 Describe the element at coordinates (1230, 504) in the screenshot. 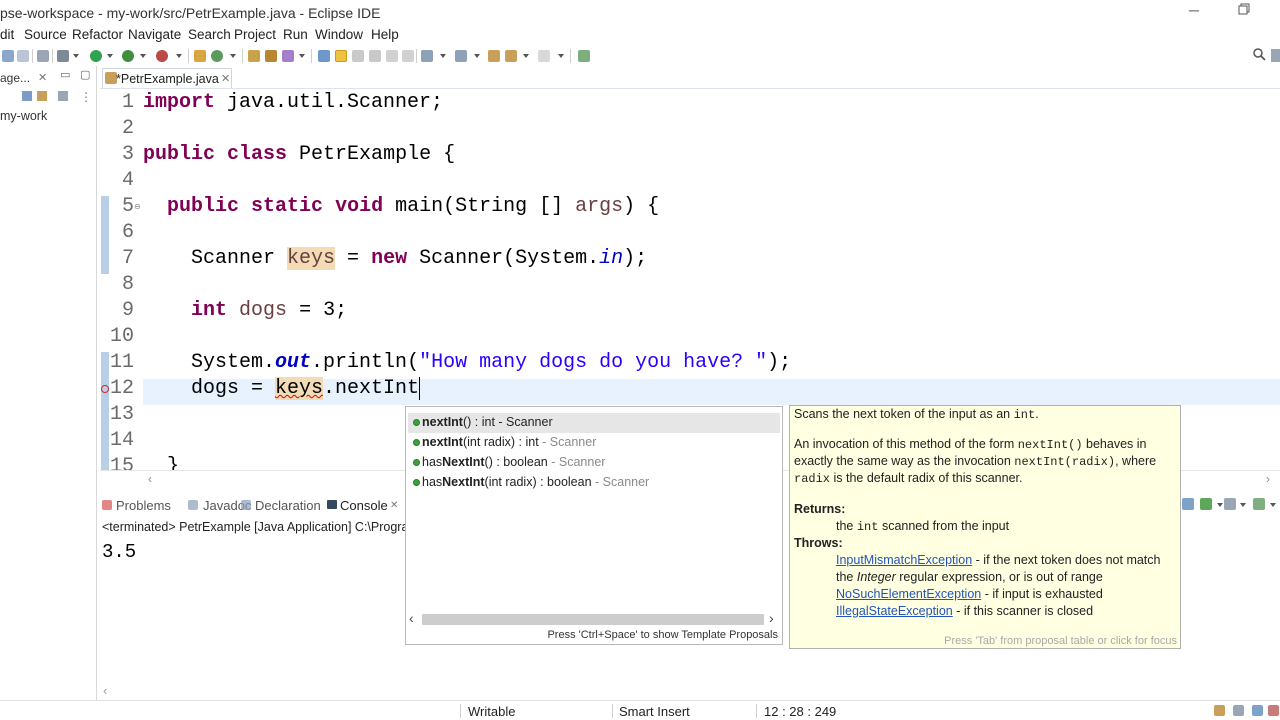

I see `open-console-icon` at that location.